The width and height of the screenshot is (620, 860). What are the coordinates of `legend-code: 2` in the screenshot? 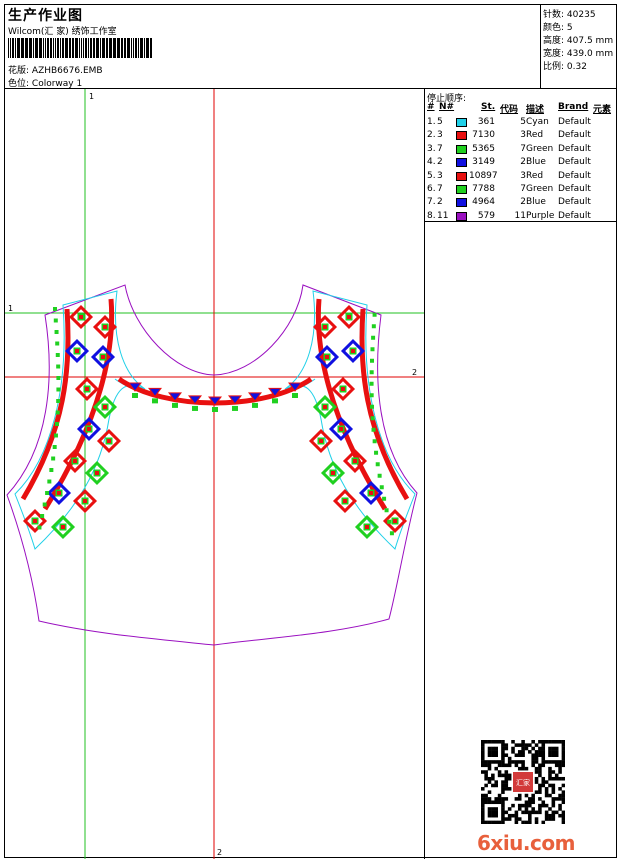 It's located at (523, 202).